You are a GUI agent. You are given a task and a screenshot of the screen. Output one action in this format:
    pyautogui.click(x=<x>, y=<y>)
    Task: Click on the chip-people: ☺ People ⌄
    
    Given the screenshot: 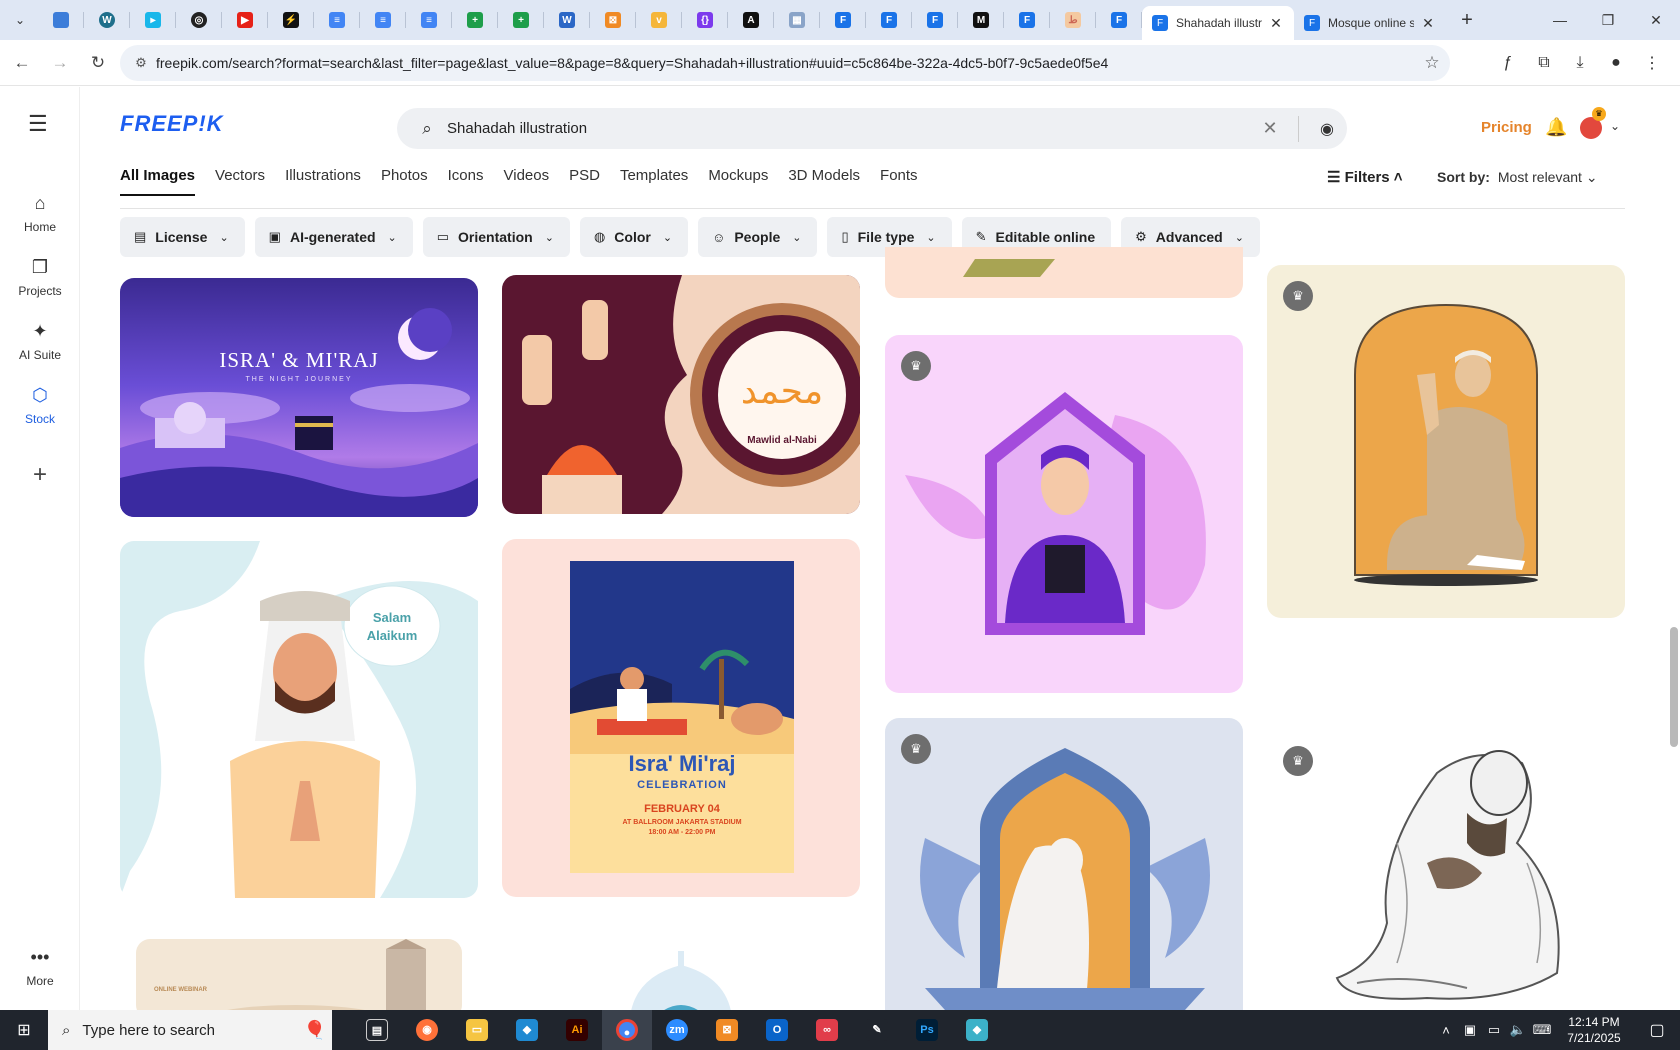 What is the action you would take?
    pyautogui.click(x=758, y=237)
    